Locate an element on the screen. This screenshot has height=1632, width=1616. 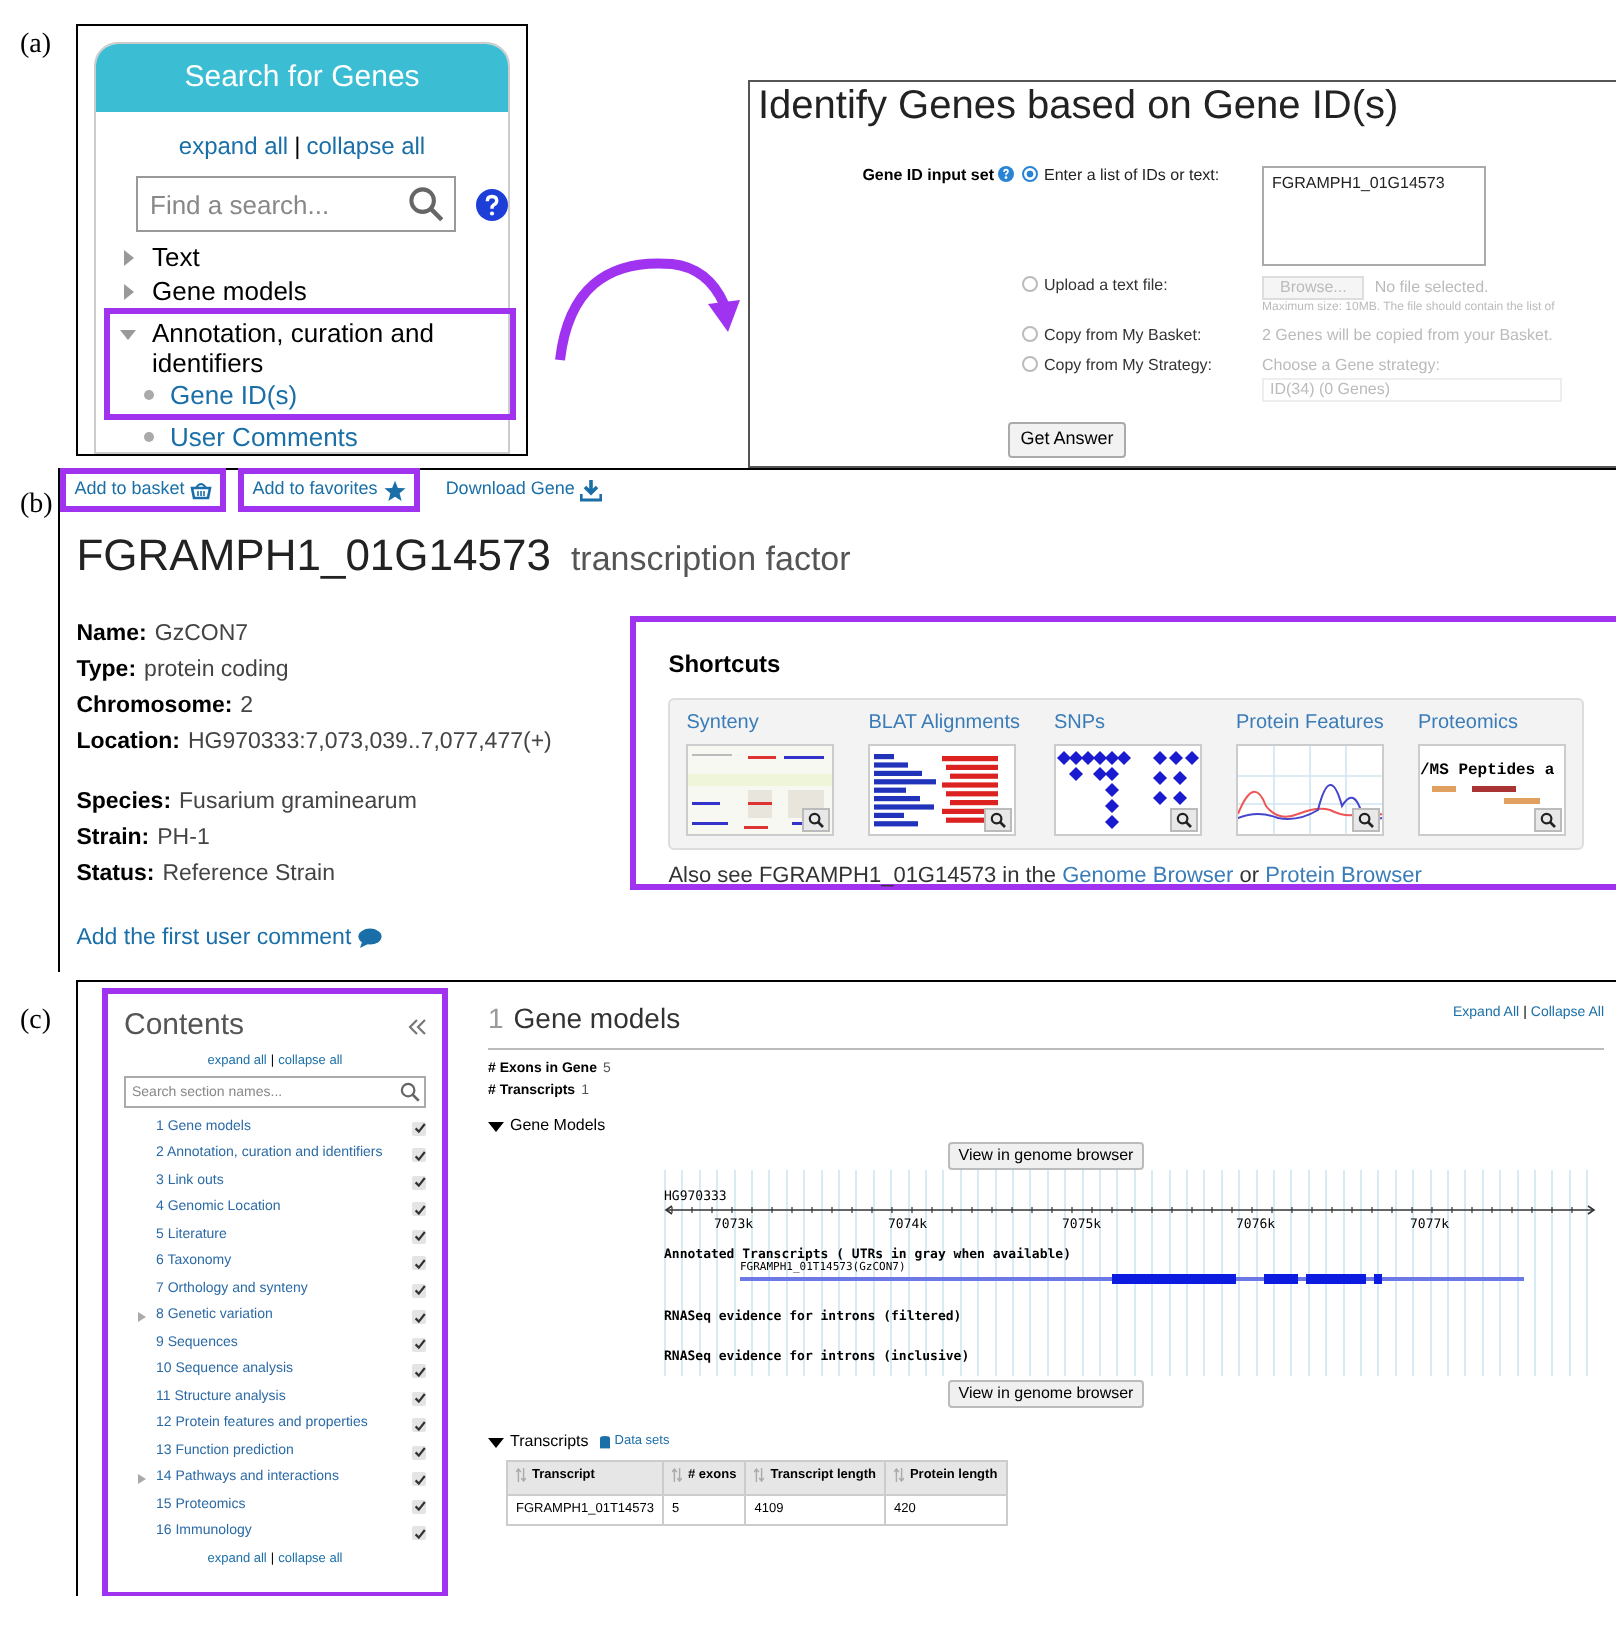
basket-note: 2 Genes will be copied from your Basket. is located at coordinates (1407, 336).